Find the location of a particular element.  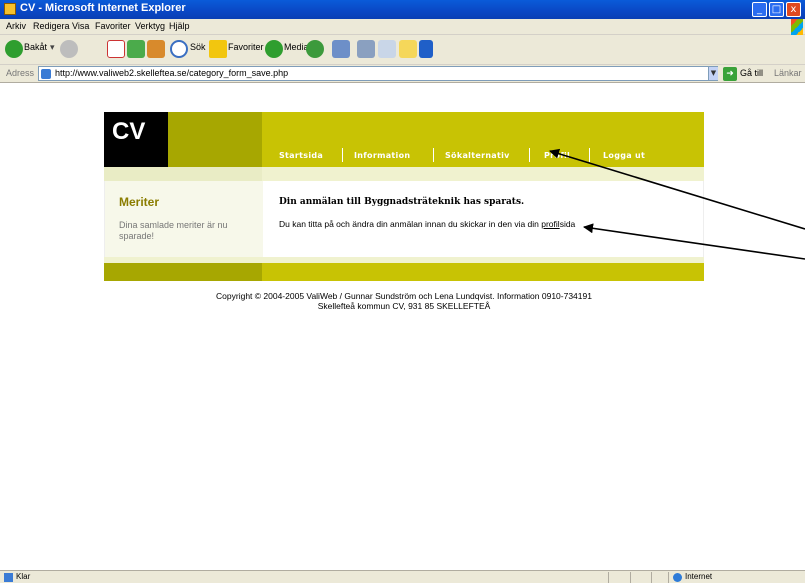

minimize-button: _ is located at coordinates (759, 9).